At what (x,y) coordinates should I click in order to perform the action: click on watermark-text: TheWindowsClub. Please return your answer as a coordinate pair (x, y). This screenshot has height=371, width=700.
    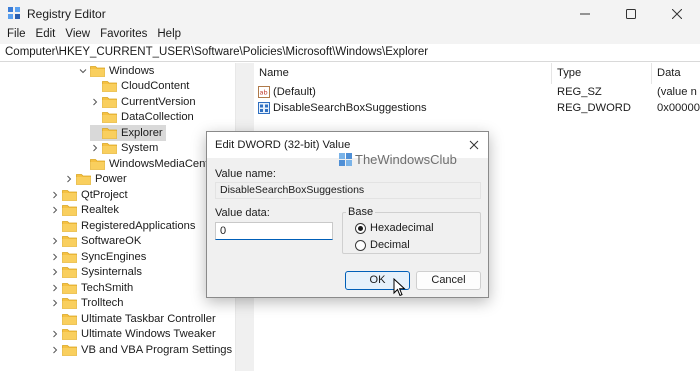
    Looking at the image, I should click on (406, 159).